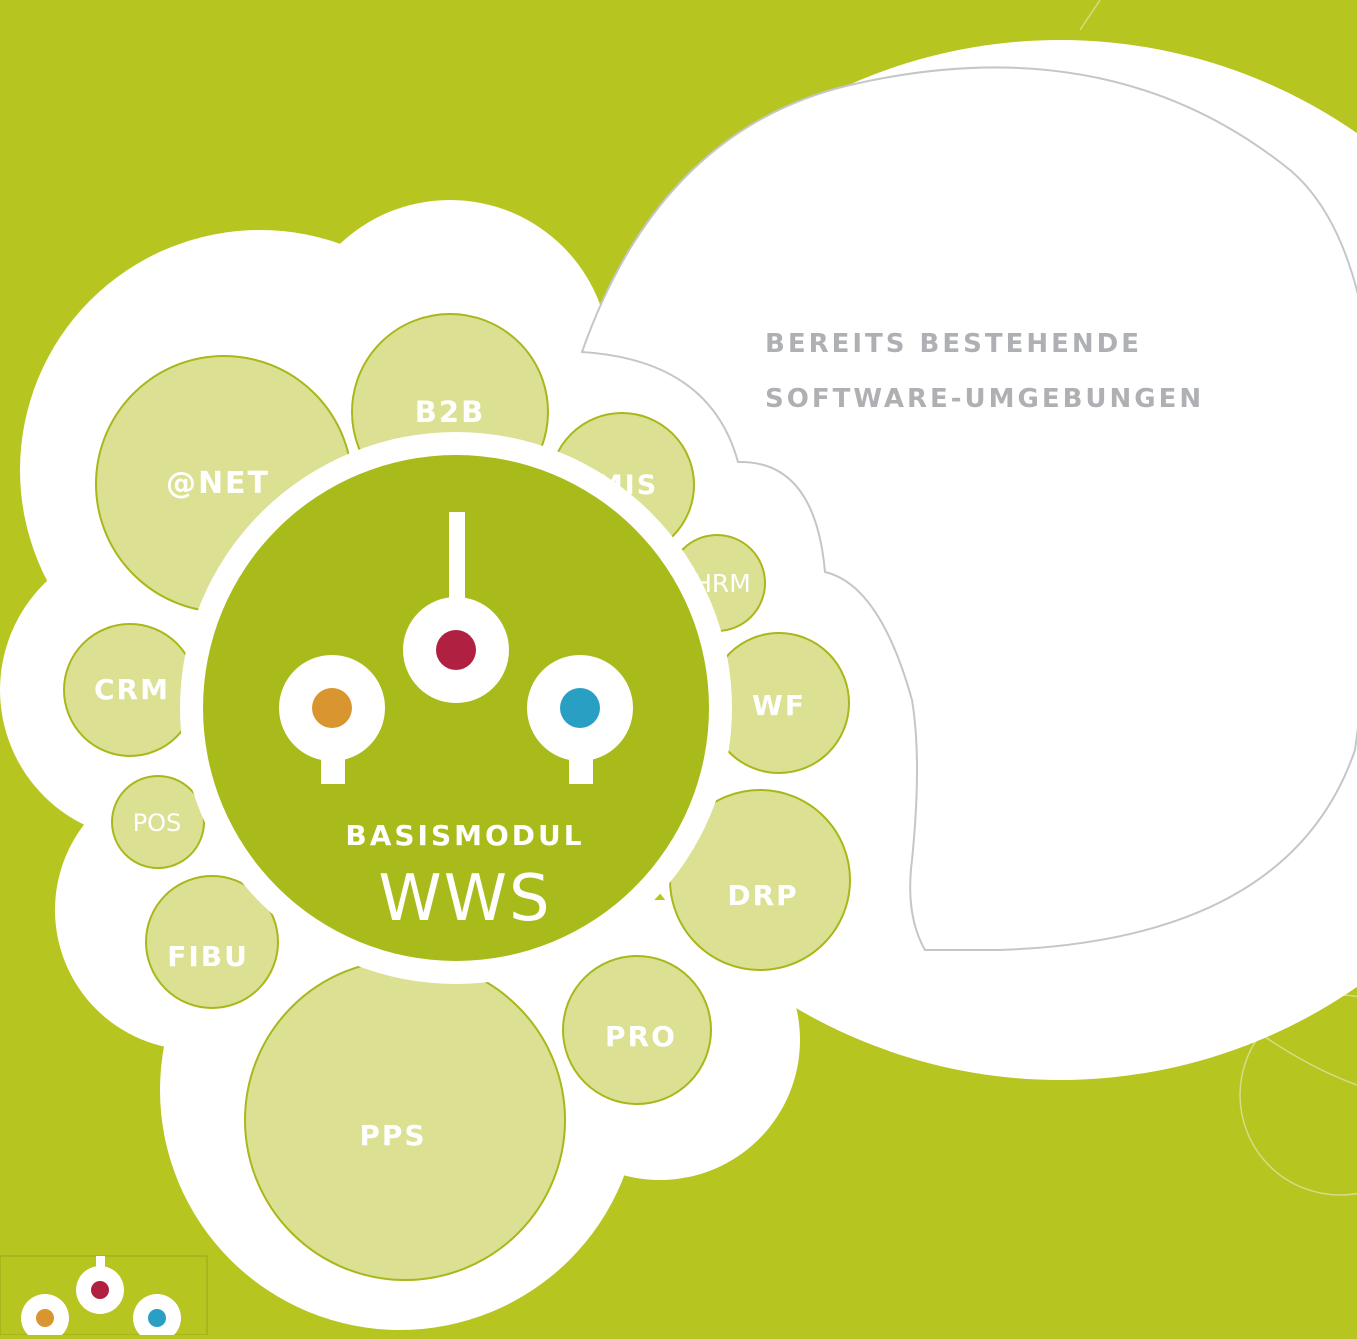  What do you see at coordinates (157, 823) in the screenshot?
I see `module-label-pos: POS` at bounding box center [157, 823].